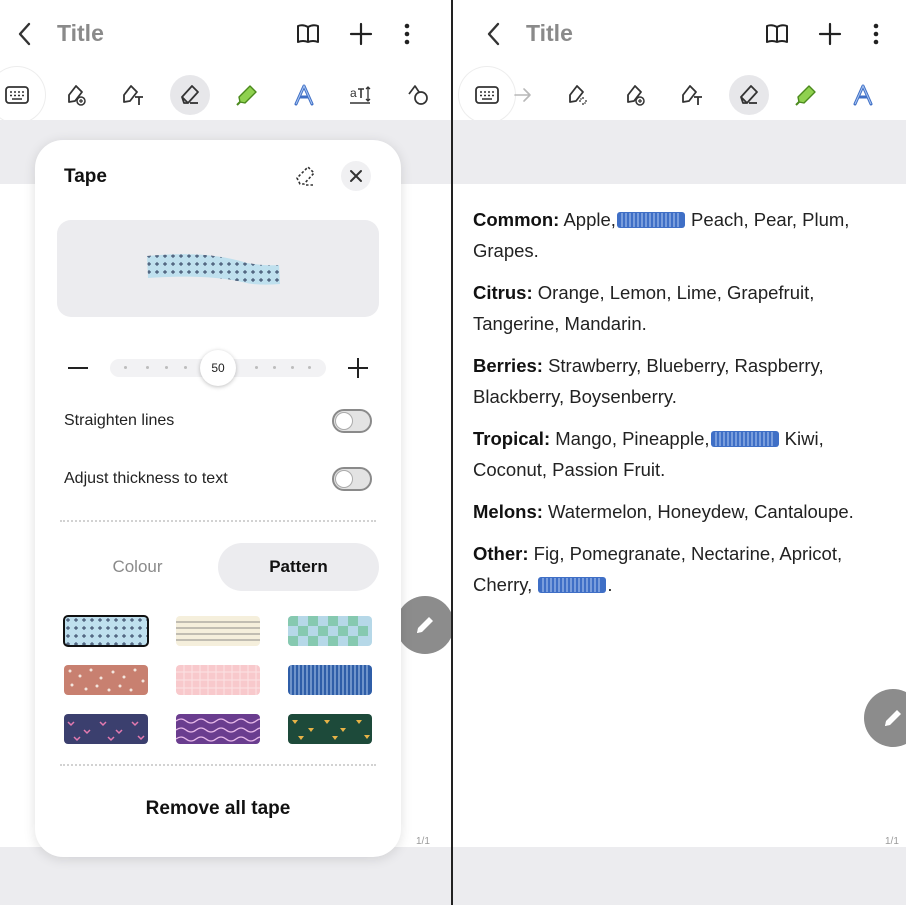  I want to click on pattern-swatch-lines, so click(218, 631).